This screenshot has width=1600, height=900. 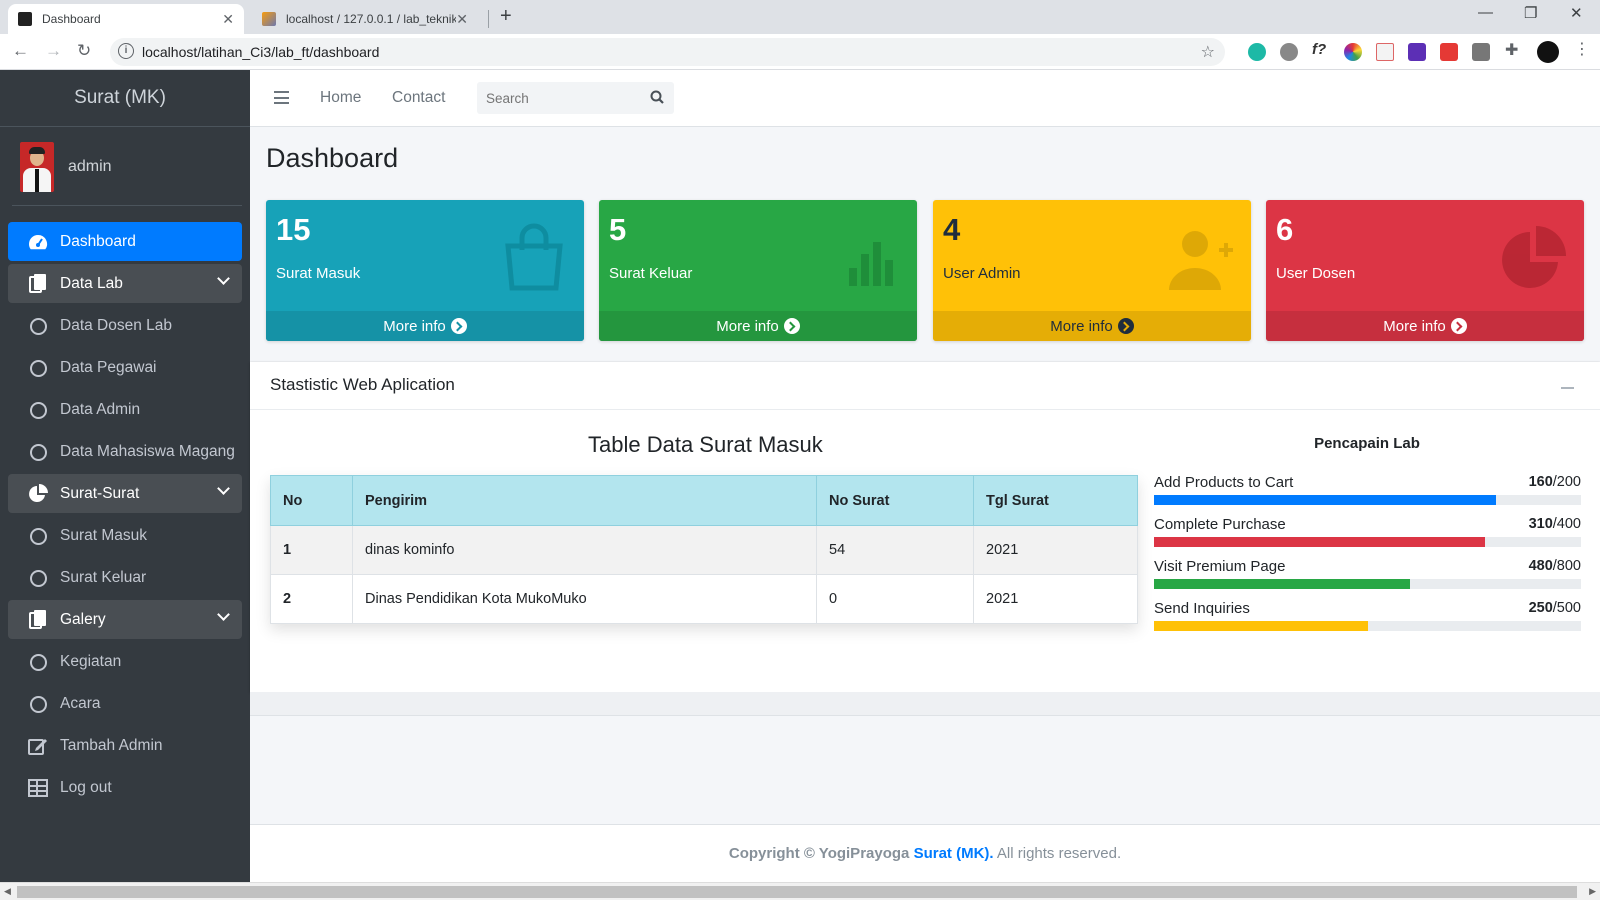 What do you see at coordinates (618, 229) in the screenshot?
I see `stat-value: 5` at bounding box center [618, 229].